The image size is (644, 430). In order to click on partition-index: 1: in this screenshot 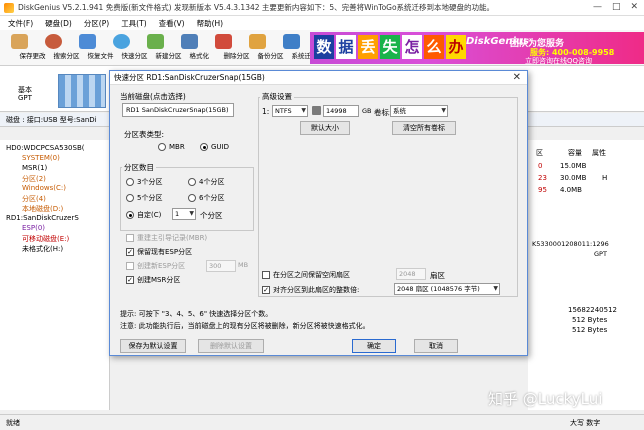, I will do `click(266, 111)`.